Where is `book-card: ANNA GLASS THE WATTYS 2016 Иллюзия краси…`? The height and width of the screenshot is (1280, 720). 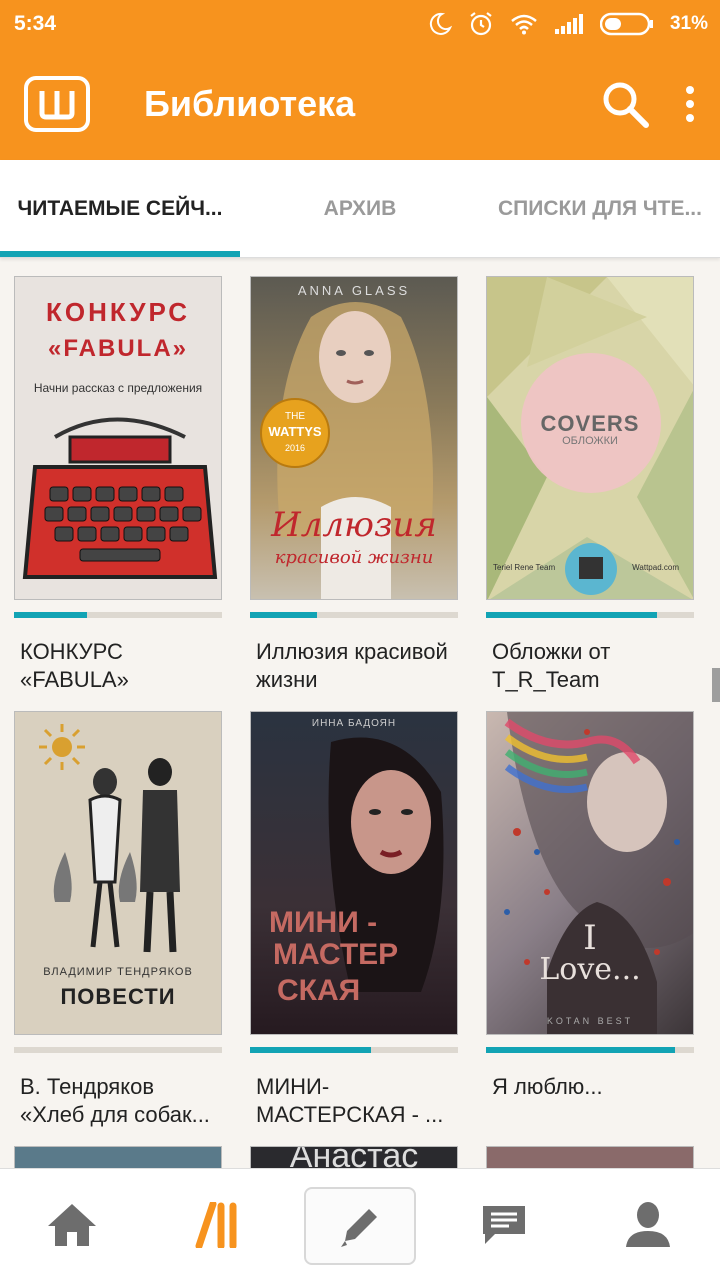
book-card: ANNA GLASS THE WATTYS 2016 Иллюзия краси… is located at coordinates (354, 485).